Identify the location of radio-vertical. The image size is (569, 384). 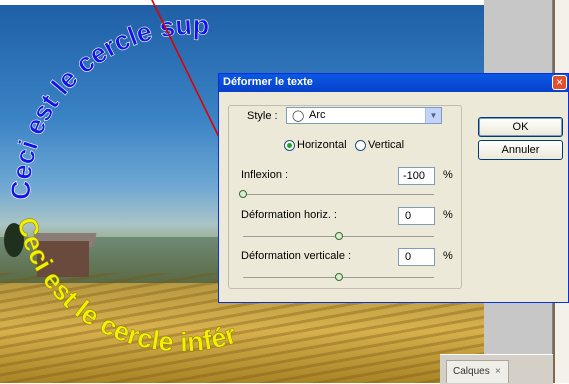
(360, 145).